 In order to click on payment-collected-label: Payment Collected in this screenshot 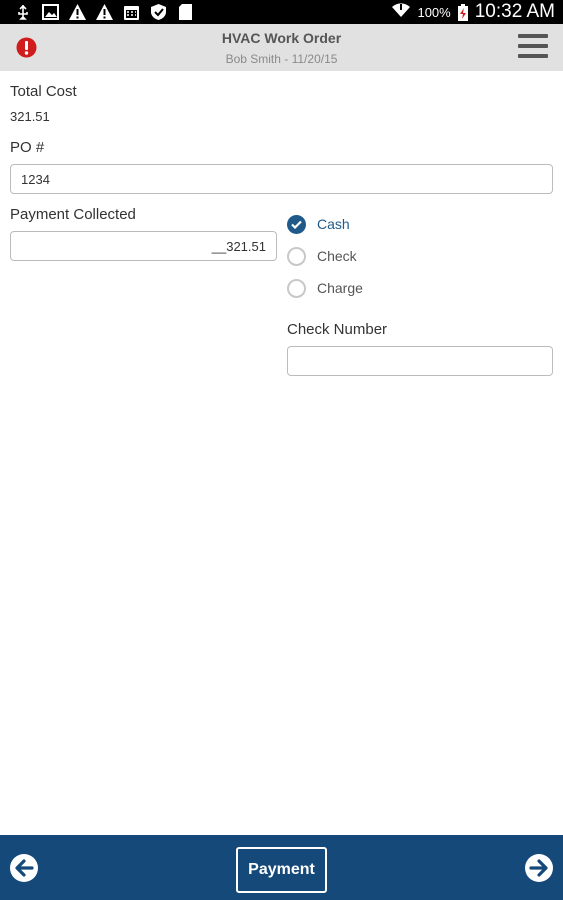, I will do `click(73, 214)`.